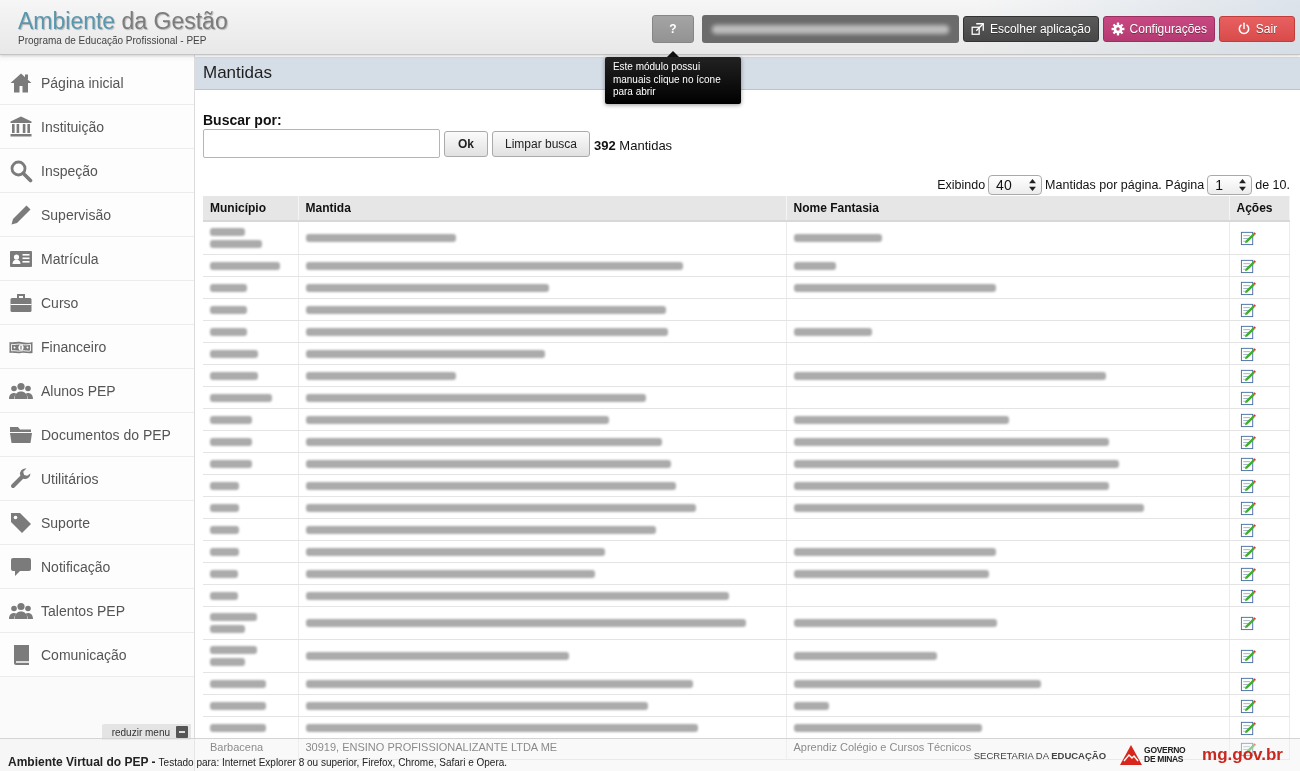  I want to click on search-label: Buscar por:, so click(243, 120).